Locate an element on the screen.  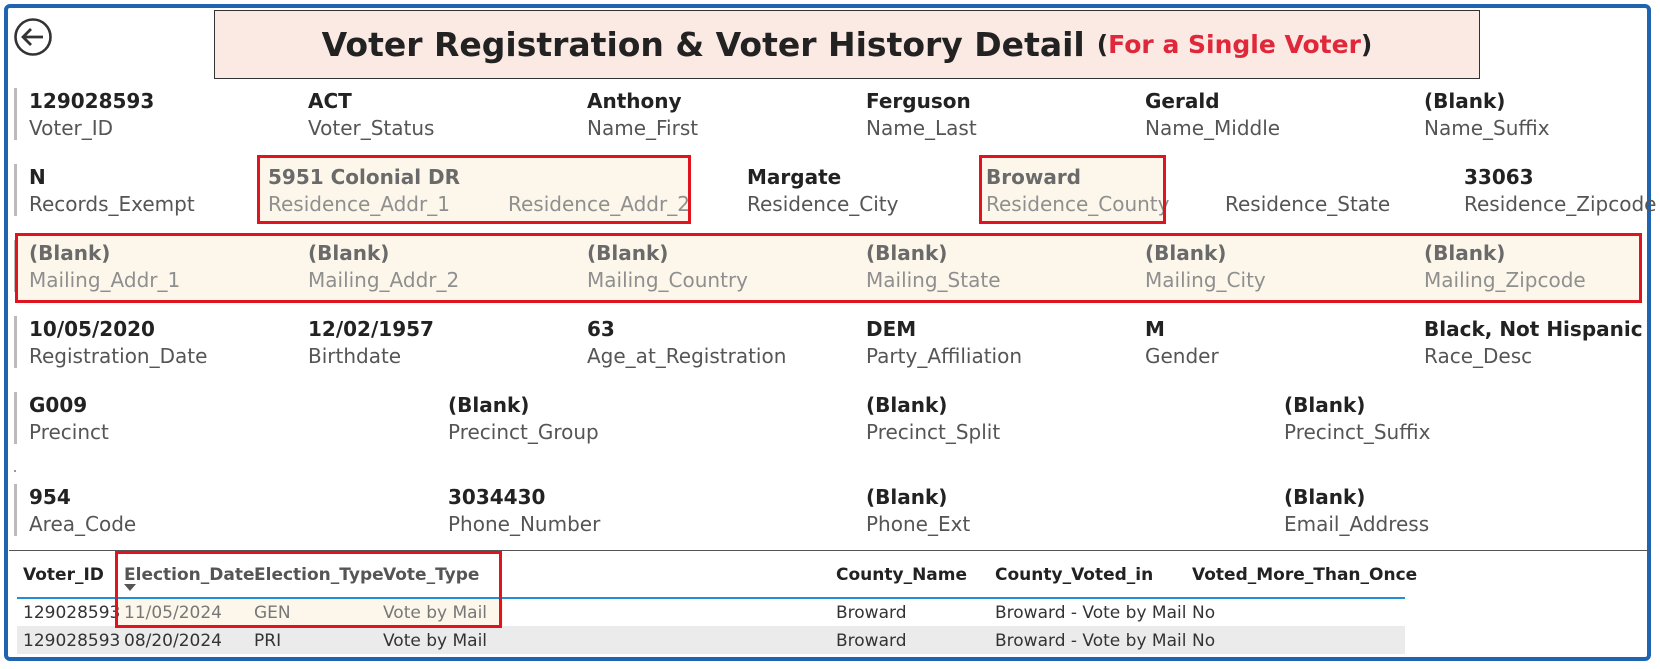
field-value: 12/02/1957 is located at coordinates (371, 329).